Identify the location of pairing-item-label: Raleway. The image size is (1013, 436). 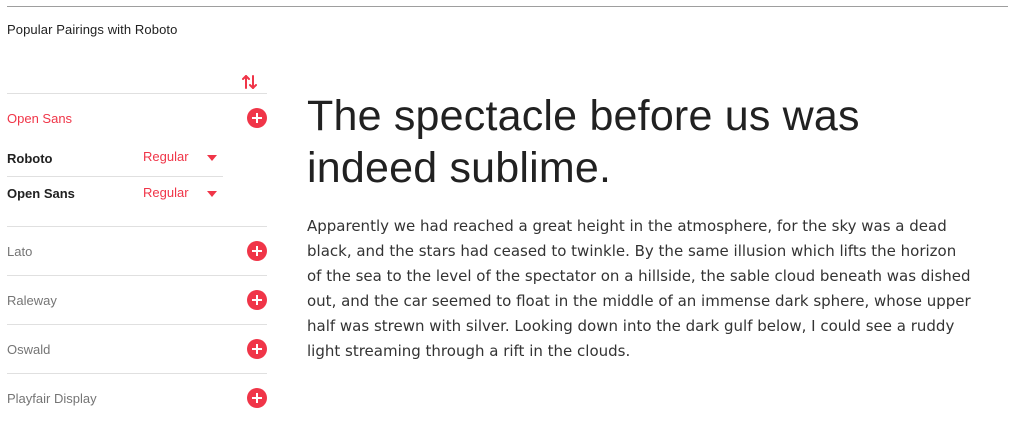
(32, 300).